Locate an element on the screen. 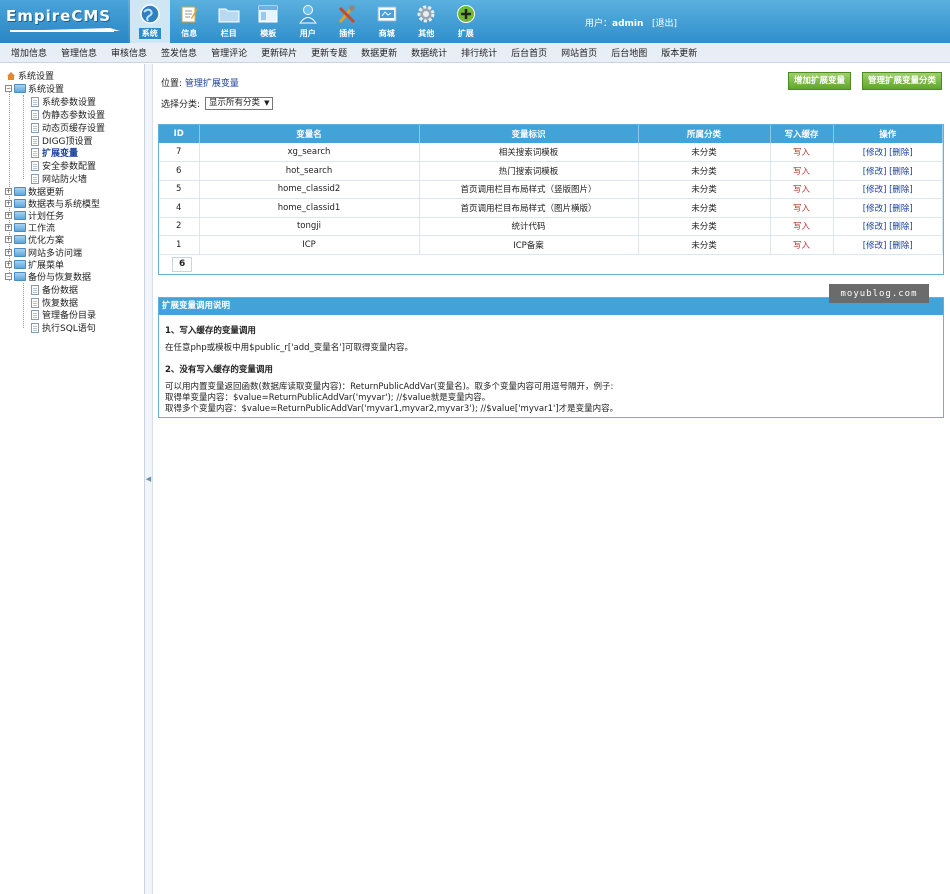  subnav-item: 排行统计 is located at coordinates (479, 52).